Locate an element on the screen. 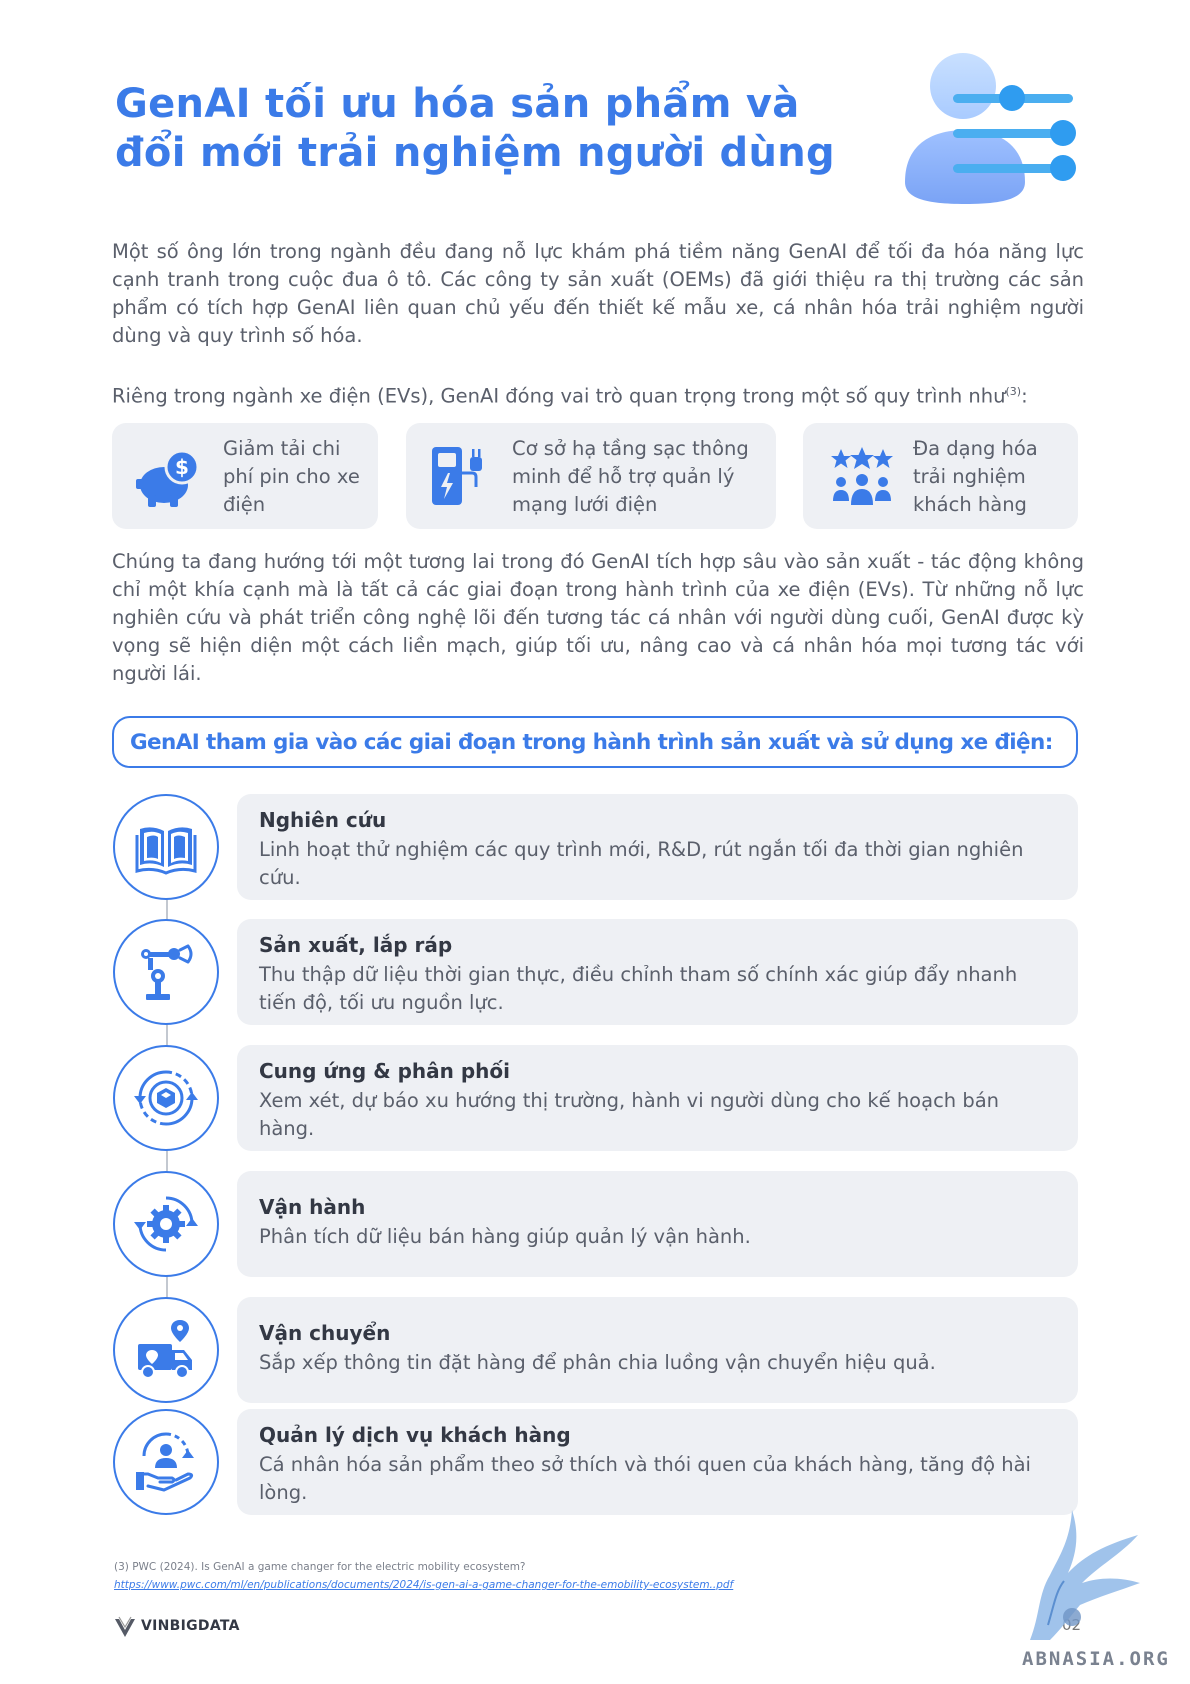 Image resolution: width=1190 pixels, height=1684 pixels. vinbigdata-logo-icon is located at coordinates (125, 1626).